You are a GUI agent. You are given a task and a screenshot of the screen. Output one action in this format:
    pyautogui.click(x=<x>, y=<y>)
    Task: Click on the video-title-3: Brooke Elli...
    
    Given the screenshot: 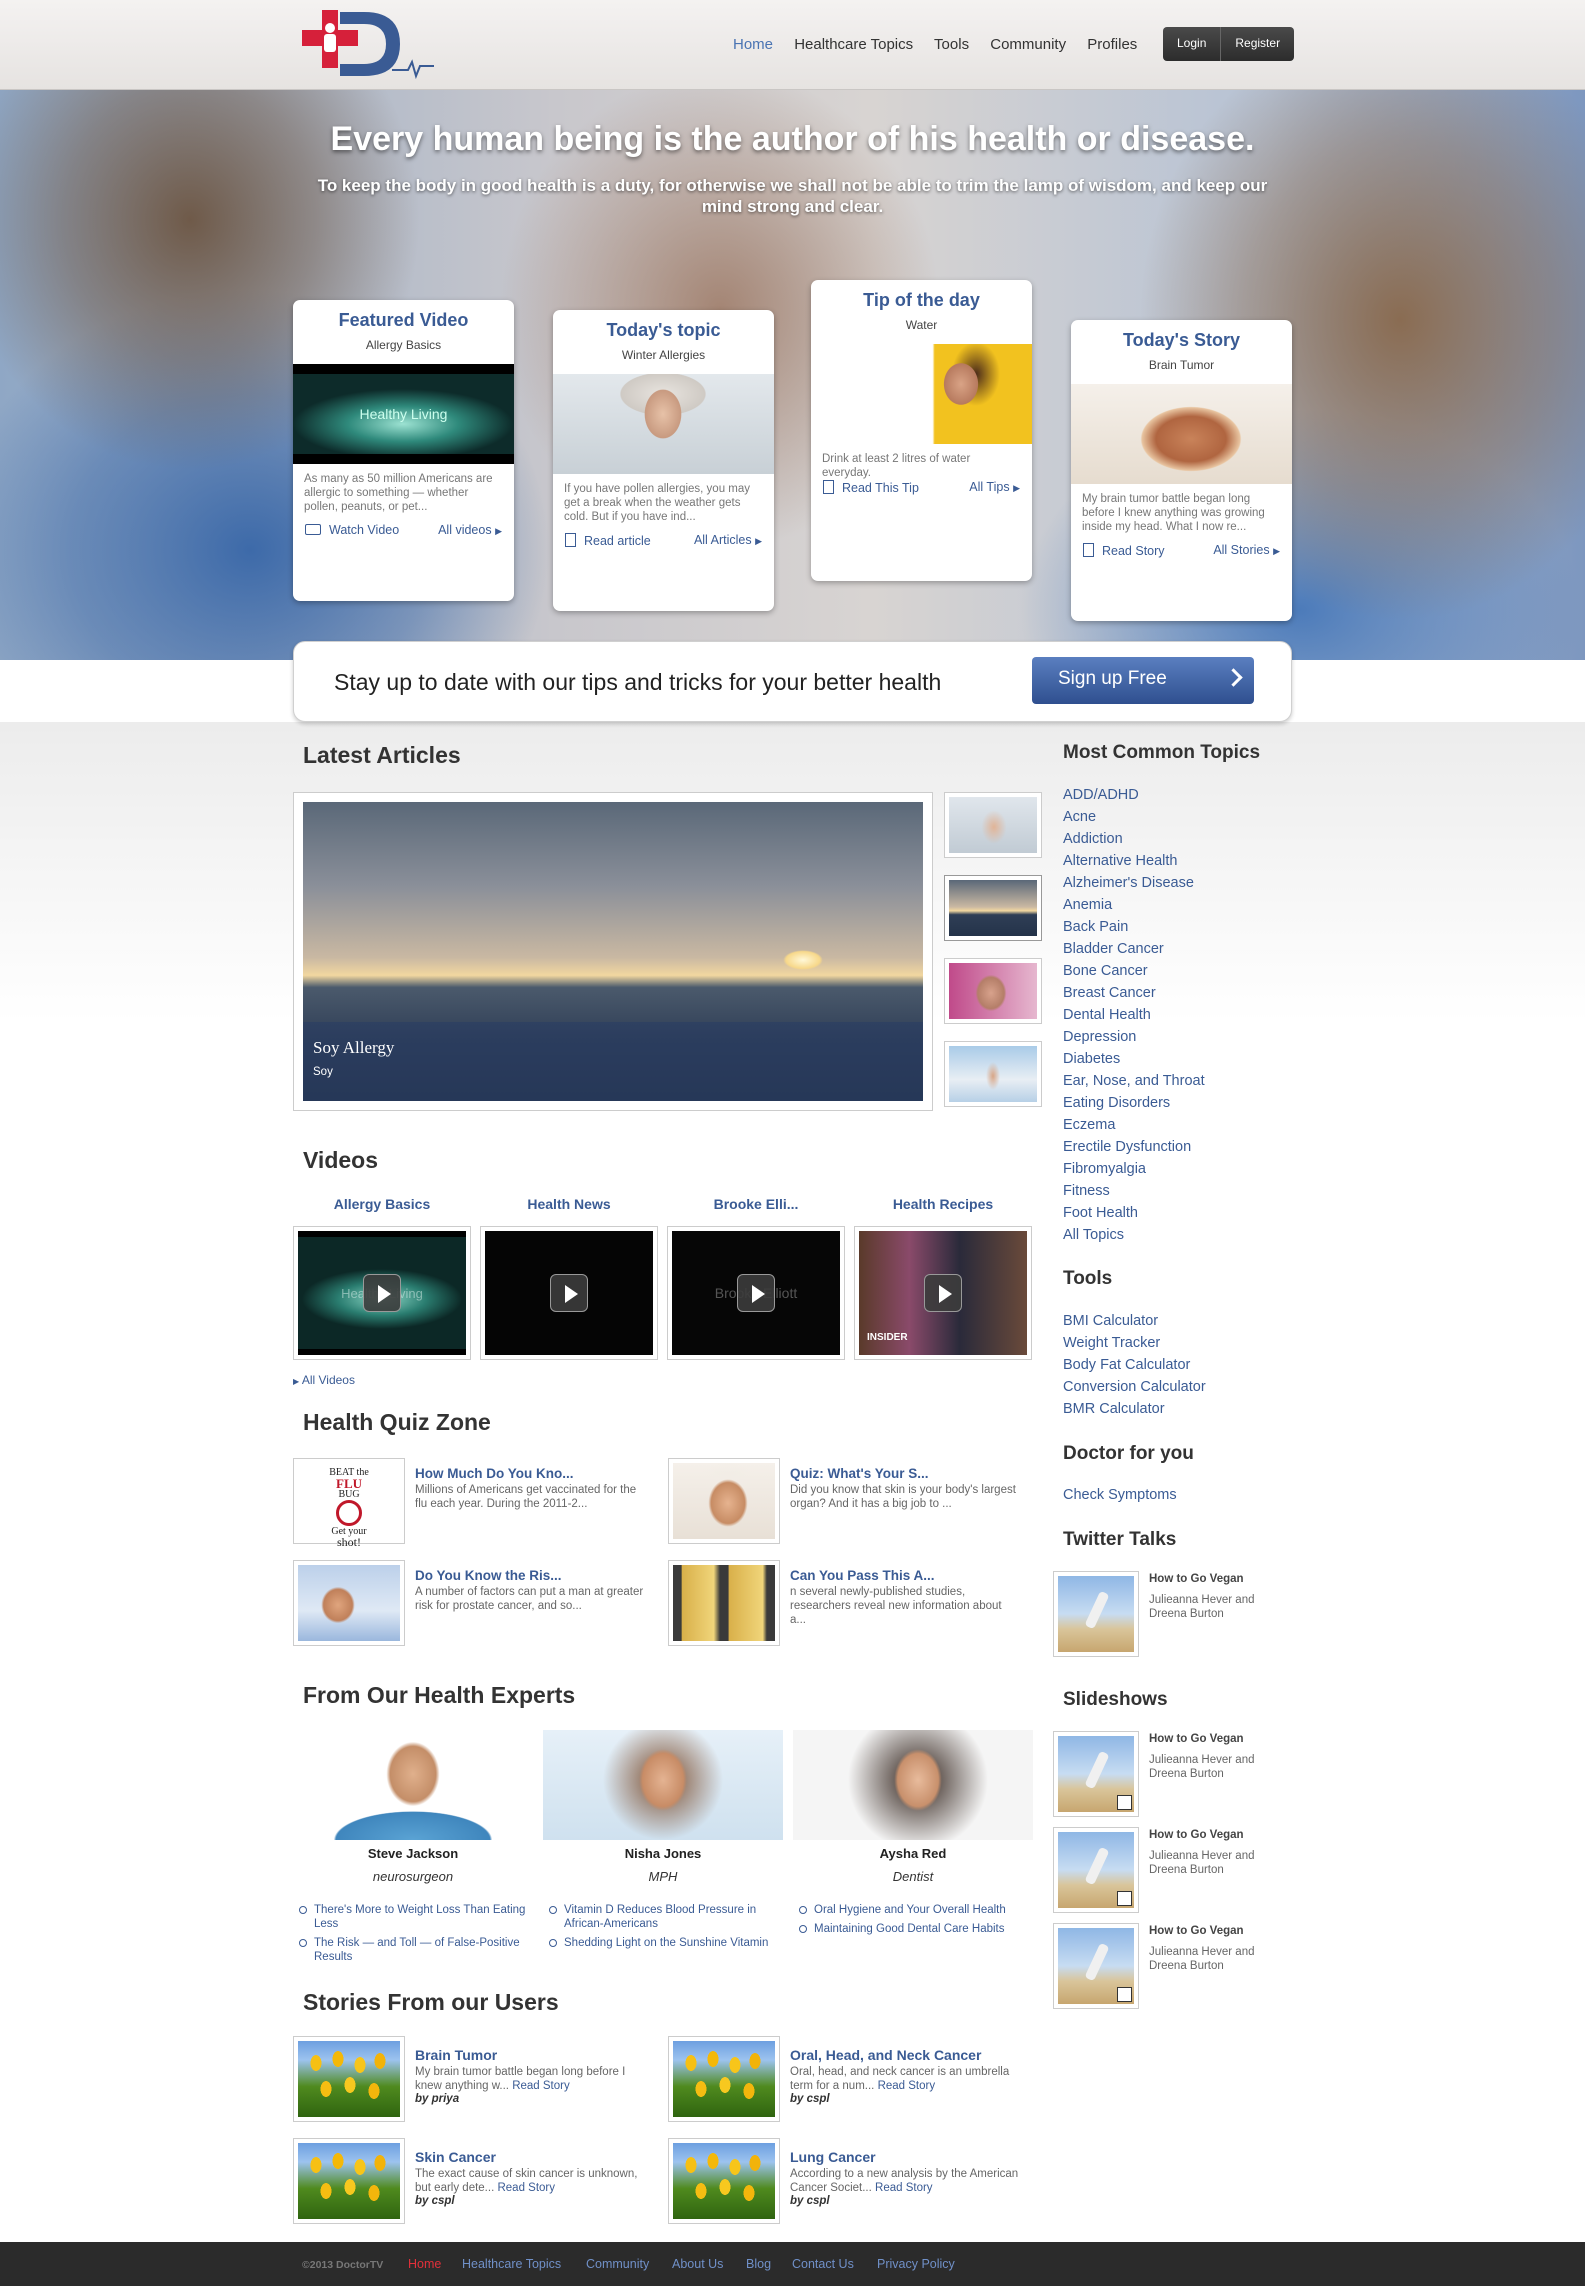 What is the action you would take?
    pyautogui.click(x=756, y=1204)
    